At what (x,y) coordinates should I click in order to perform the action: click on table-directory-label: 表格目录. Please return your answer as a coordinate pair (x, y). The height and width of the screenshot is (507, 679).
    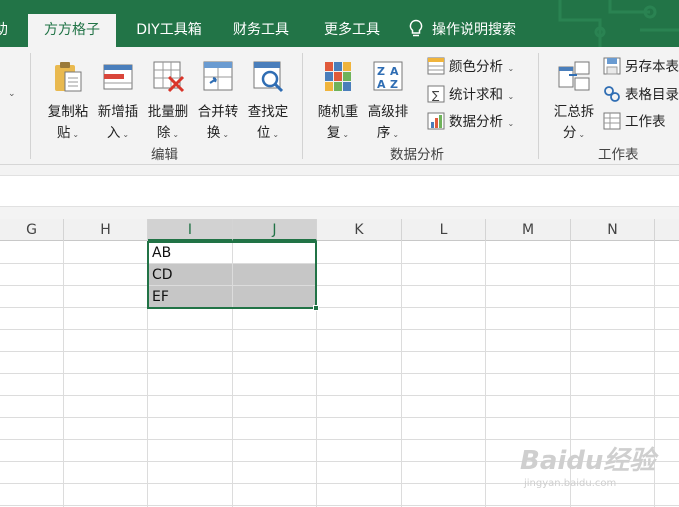
    Looking at the image, I should click on (652, 95).